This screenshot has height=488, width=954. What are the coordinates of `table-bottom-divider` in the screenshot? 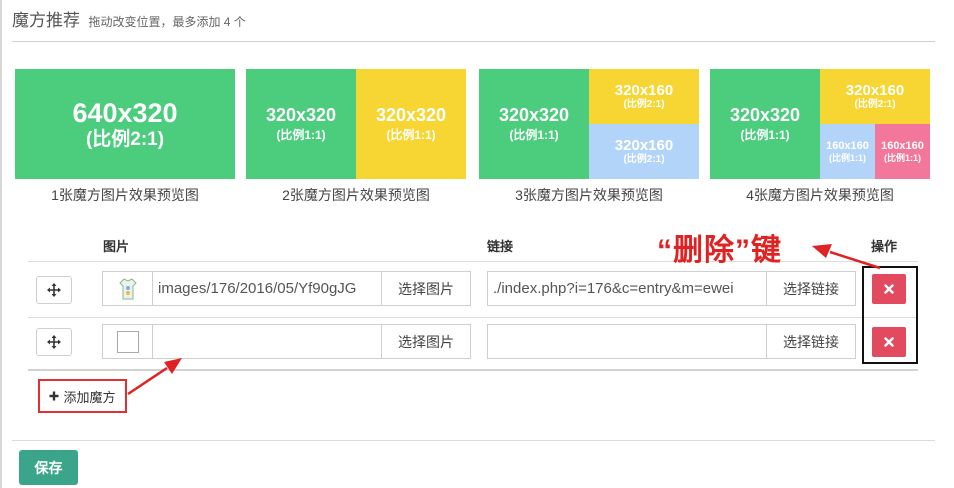 It's located at (473, 370).